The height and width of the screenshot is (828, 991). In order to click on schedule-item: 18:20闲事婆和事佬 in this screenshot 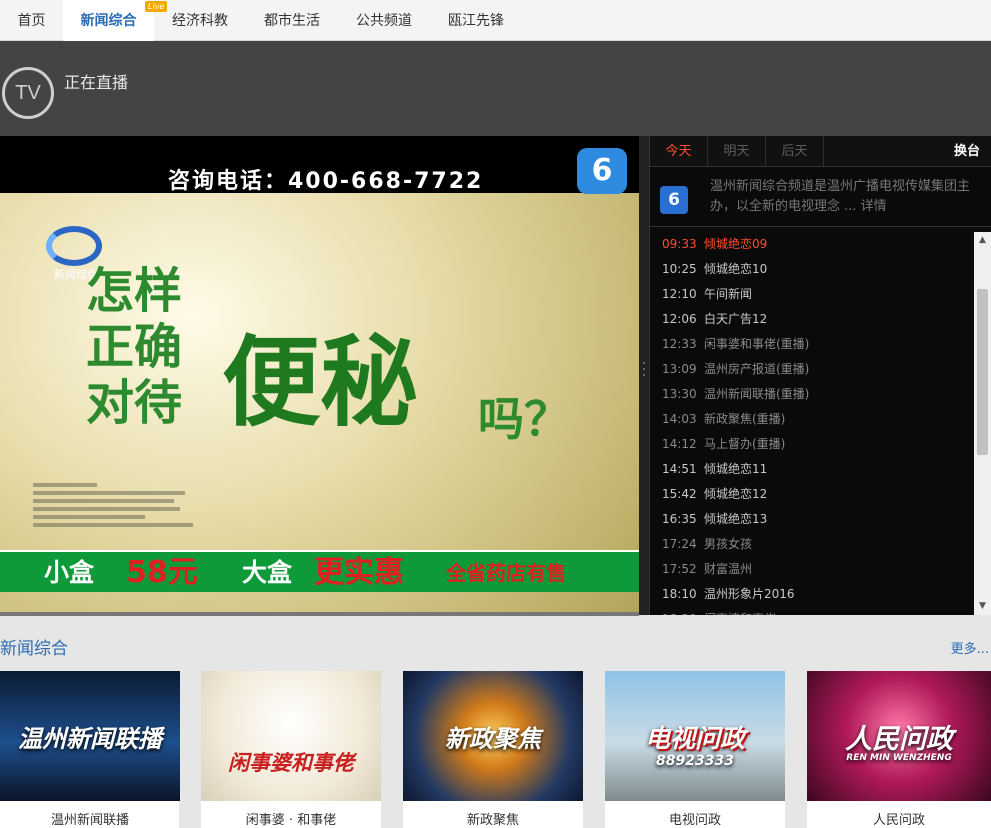, I will do `click(719, 611)`.